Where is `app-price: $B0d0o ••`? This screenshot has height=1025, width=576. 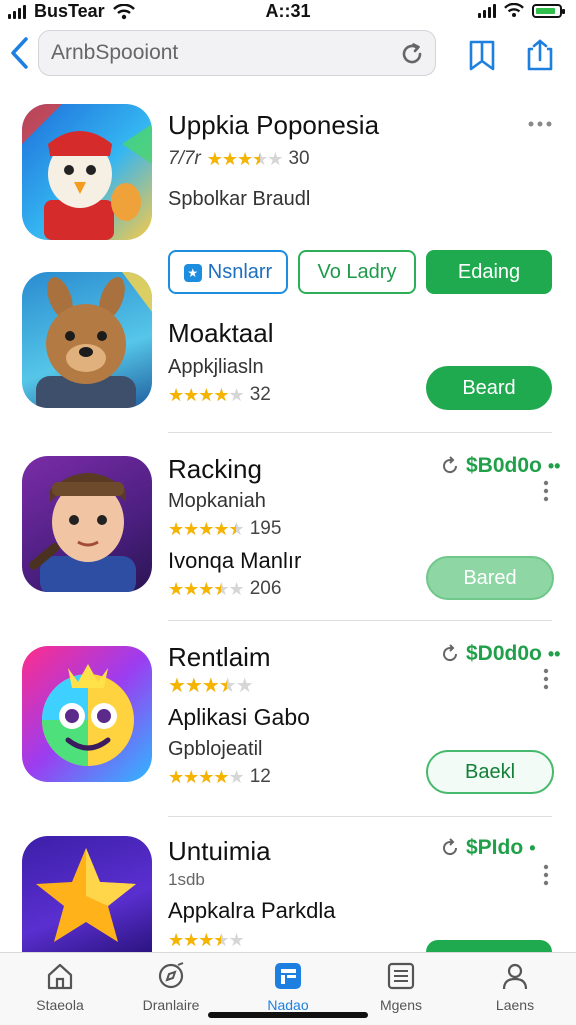
app-price: $B0d0o •• is located at coordinates (500, 466).